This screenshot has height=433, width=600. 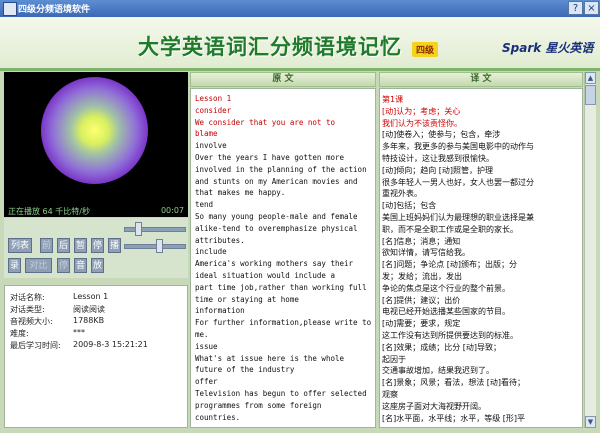 What do you see at coordinates (426, 253) in the screenshot?
I see `translation-line: 欲知详情，请写信给我。` at bounding box center [426, 253].